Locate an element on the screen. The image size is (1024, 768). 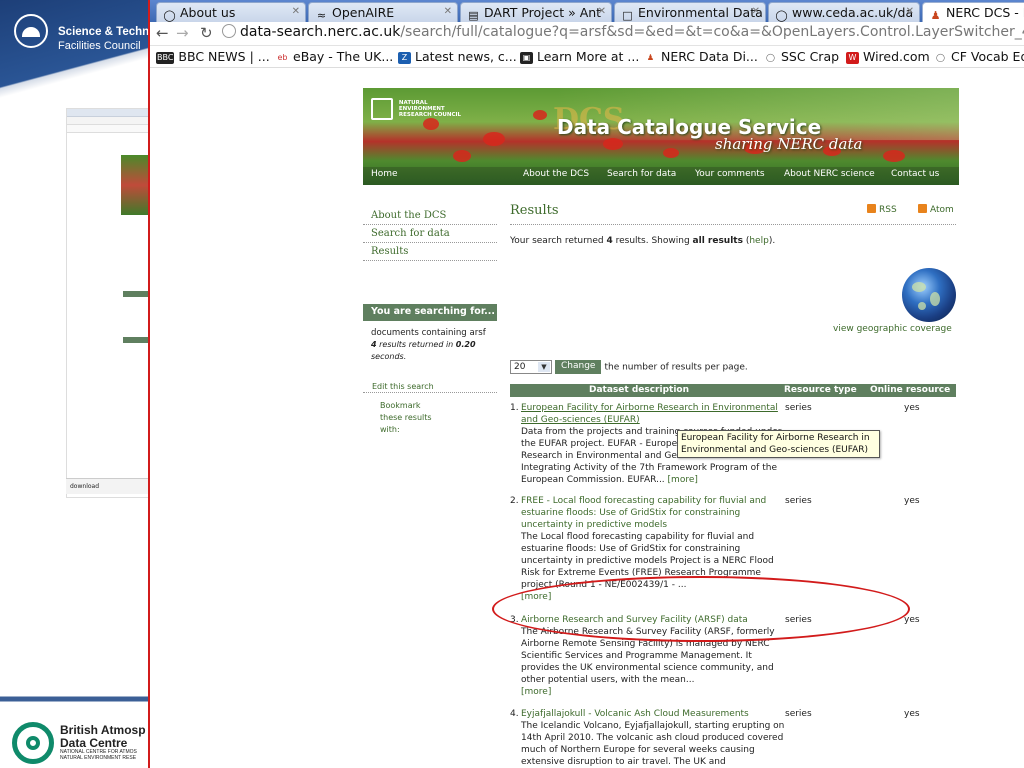
bookmark-line3: with: is located at coordinates (390, 429).